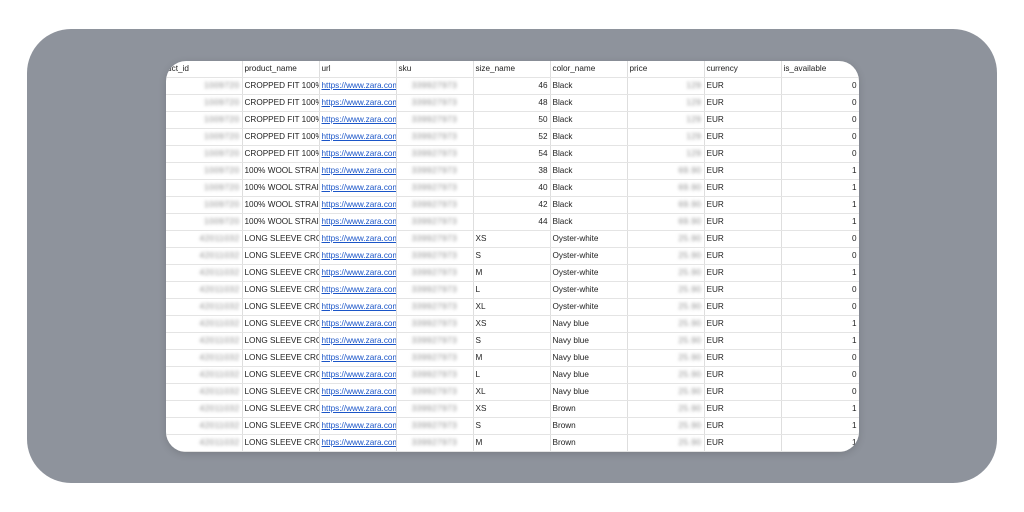 The image size is (1024, 512). Describe the element at coordinates (358, 69) in the screenshot. I see `column-header-url: url` at that location.